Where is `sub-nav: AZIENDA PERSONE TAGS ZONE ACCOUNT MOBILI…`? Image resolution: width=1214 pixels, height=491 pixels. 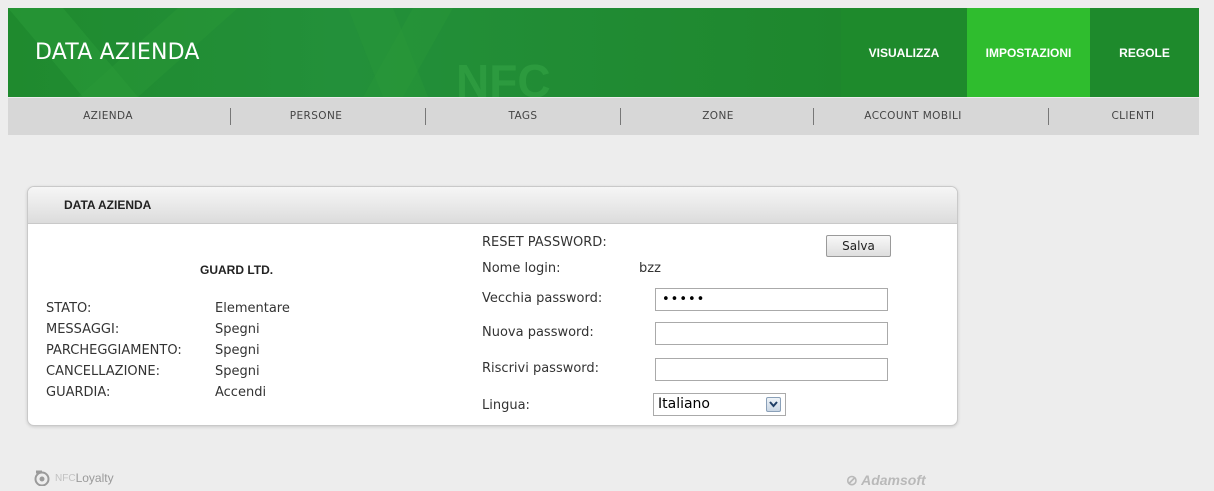 sub-nav: AZIENDA PERSONE TAGS ZONE ACCOUNT MOBILI… is located at coordinates (603, 116).